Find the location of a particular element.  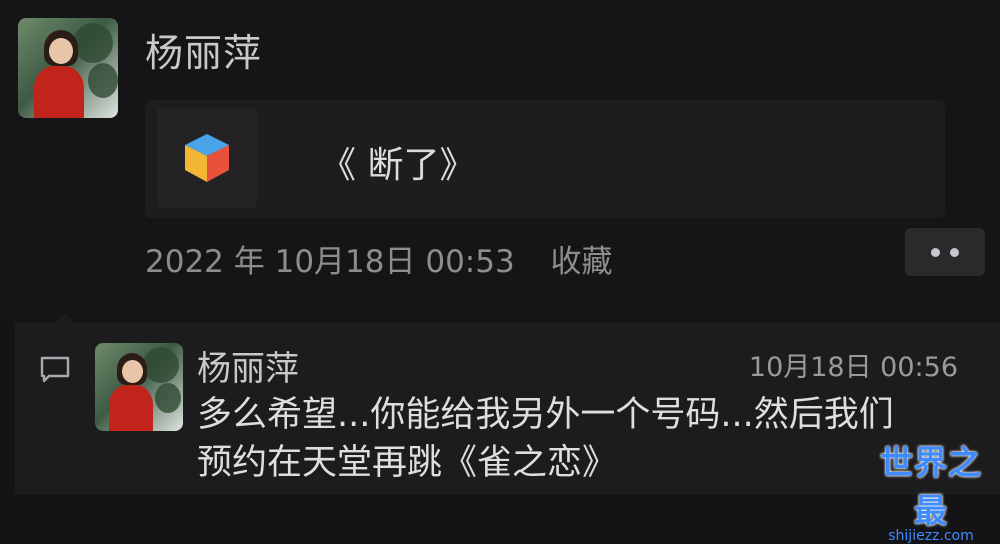

site-watermark: 世界之最 shijiezz.com is located at coordinates (931, 490).